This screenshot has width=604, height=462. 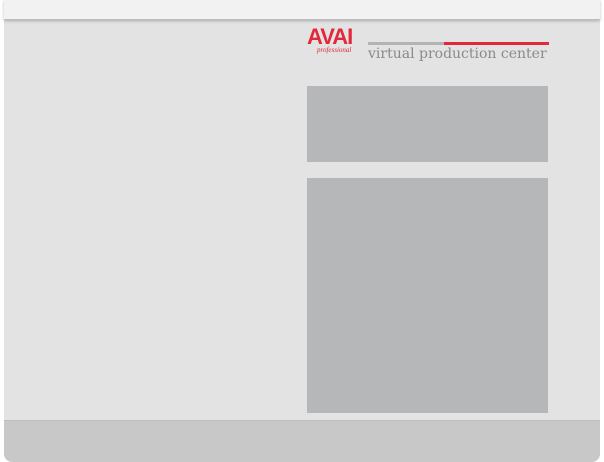 I want to click on brand-logo: AVAI professional, so click(x=337, y=41).